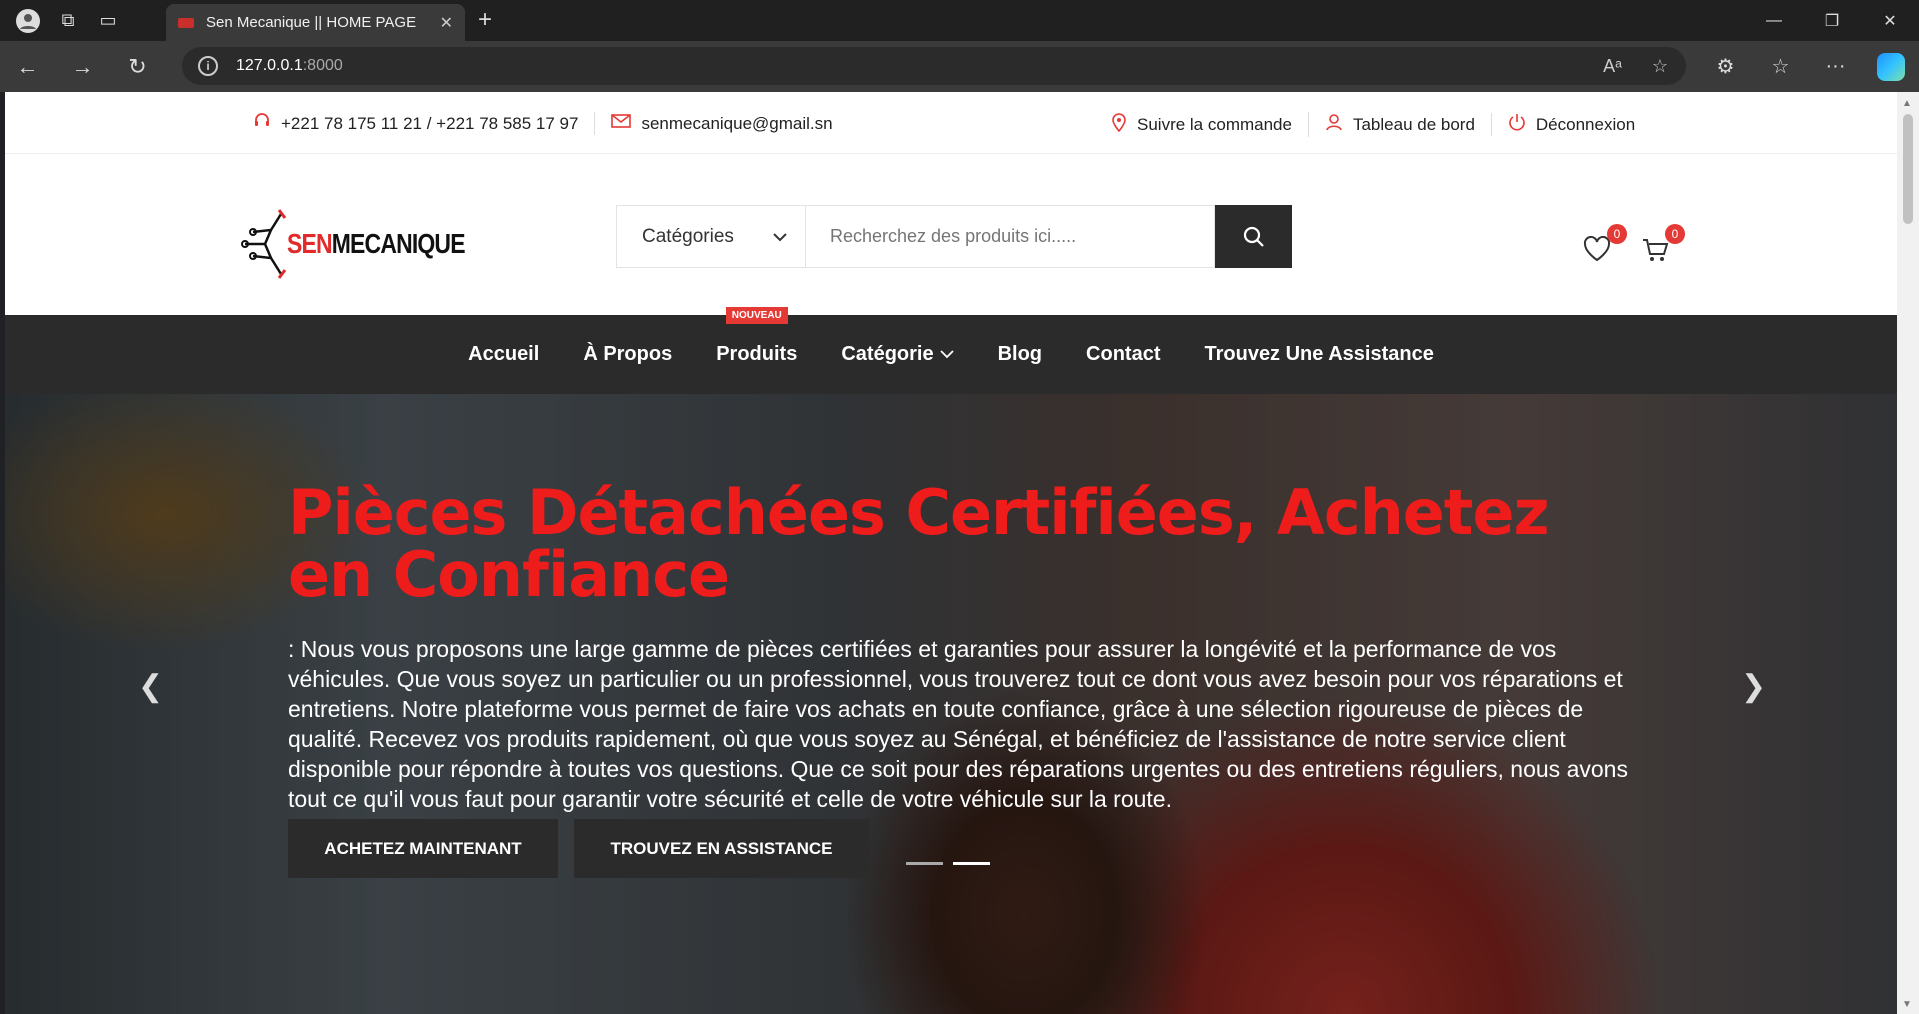 This screenshot has height=1014, width=1919. What do you see at coordinates (971, 863) in the screenshot?
I see `carousel-dot-active` at bounding box center [971, 863].